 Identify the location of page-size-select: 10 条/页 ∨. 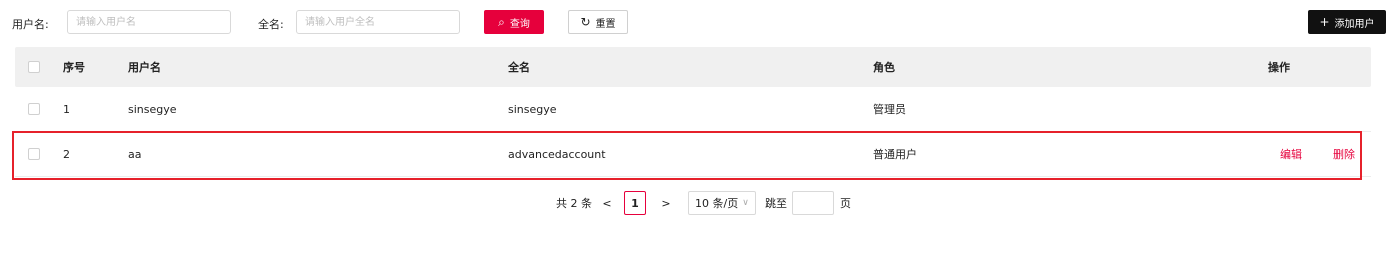
(722, 203).